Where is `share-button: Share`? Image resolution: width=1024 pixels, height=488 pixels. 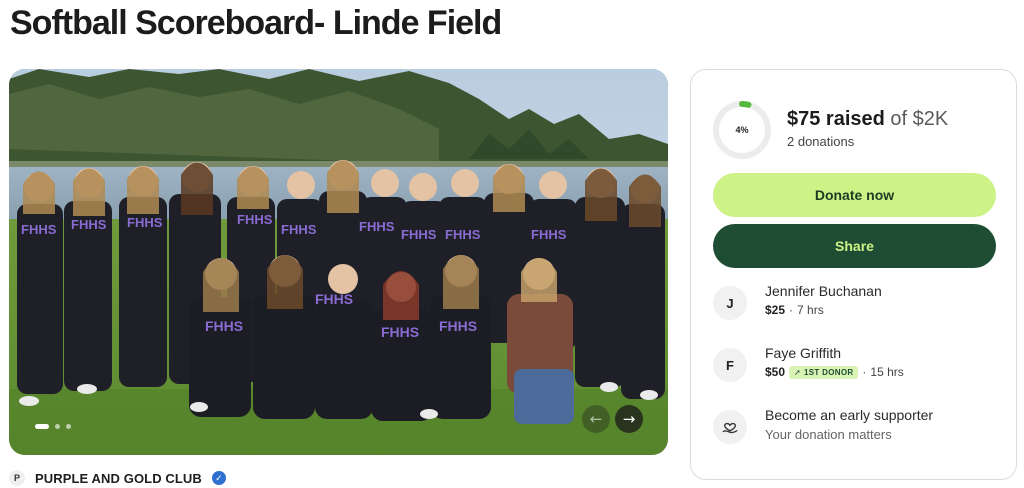
share-button: Share is located at coordinates (854, 246).